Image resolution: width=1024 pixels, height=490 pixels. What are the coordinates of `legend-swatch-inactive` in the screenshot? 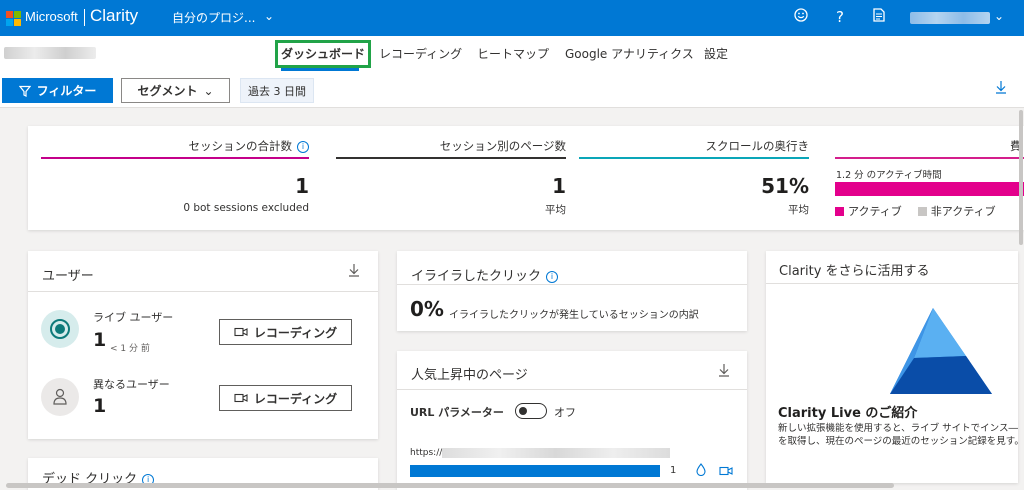 It's located at (922, 211).